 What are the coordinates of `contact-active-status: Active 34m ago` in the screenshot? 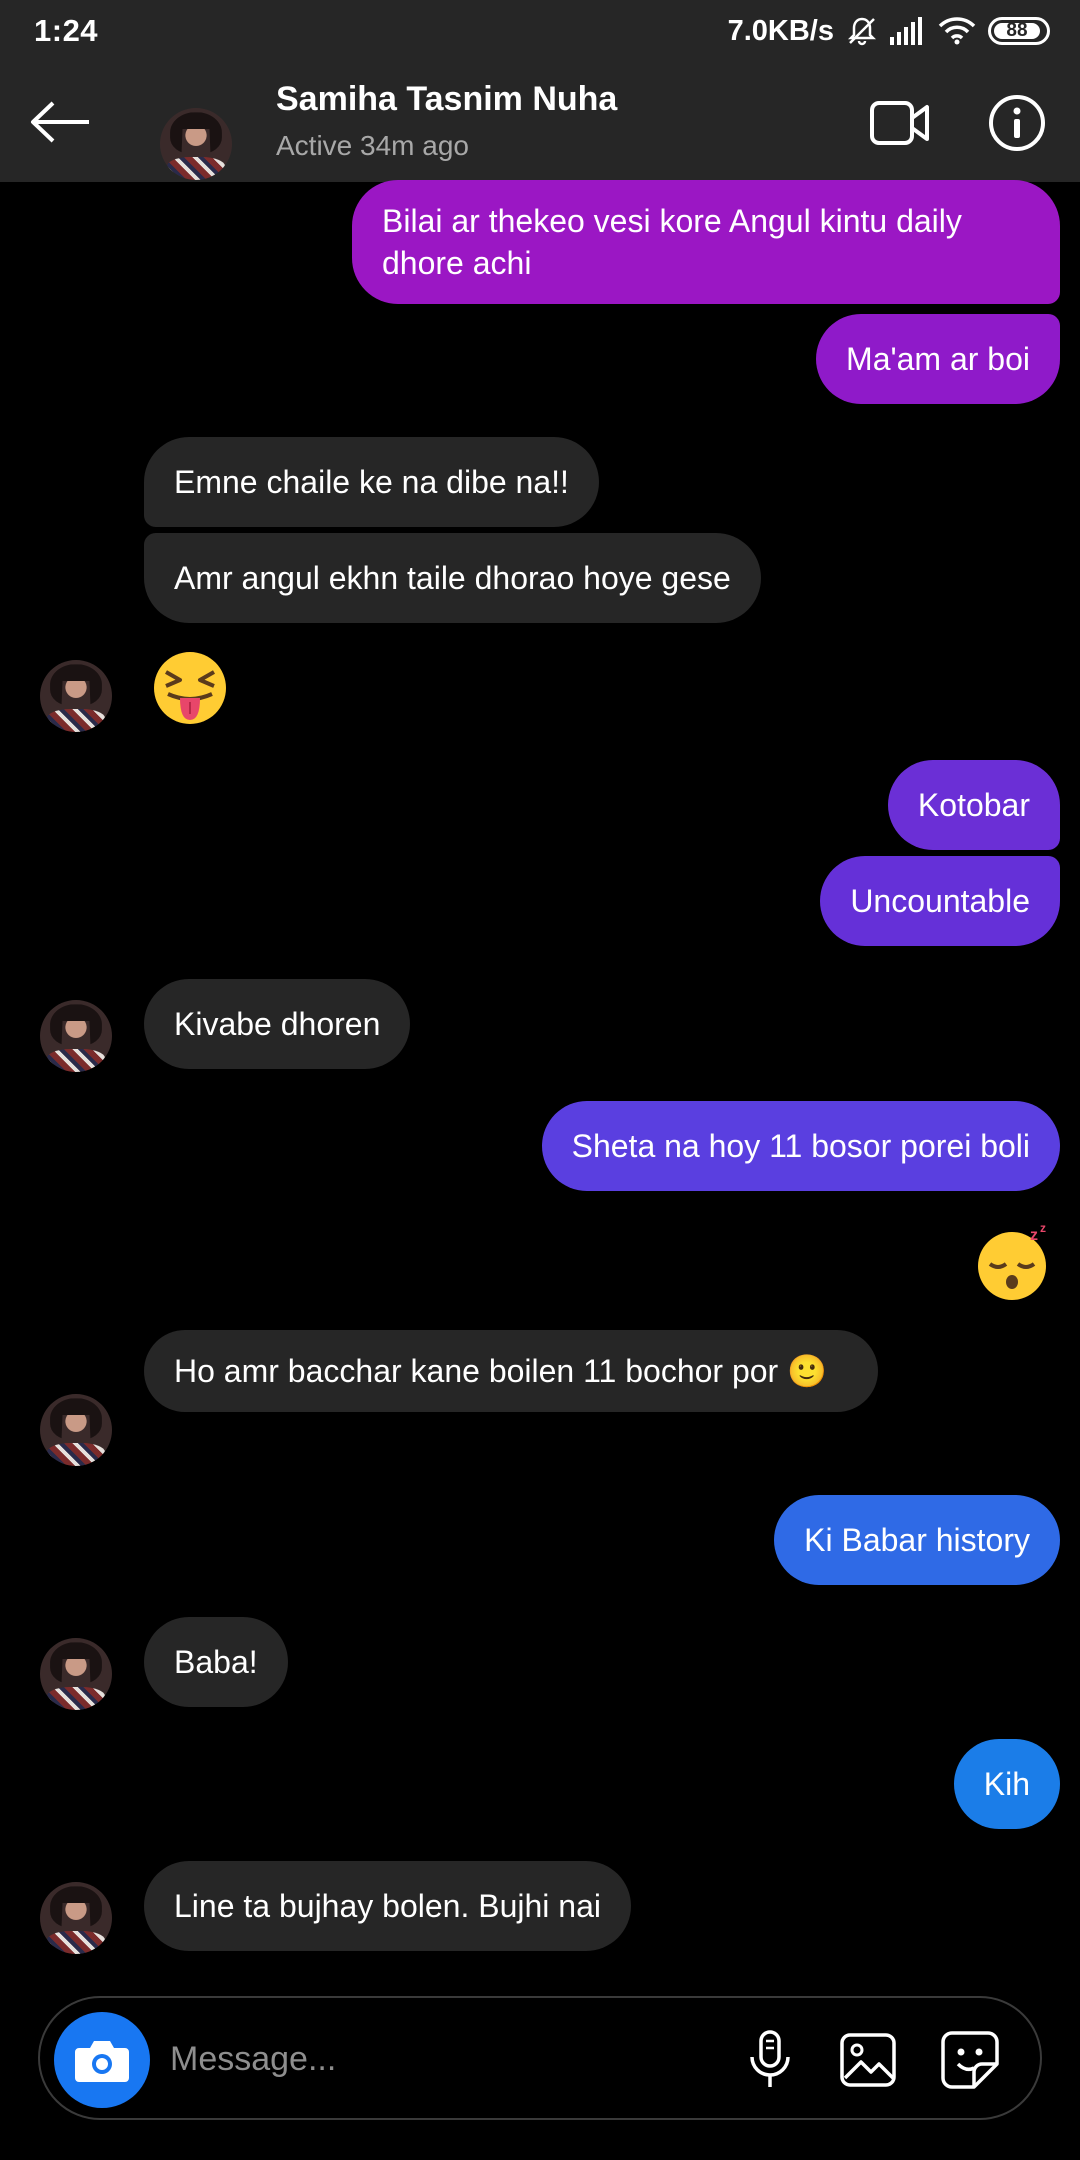 It's located at (372, 145).